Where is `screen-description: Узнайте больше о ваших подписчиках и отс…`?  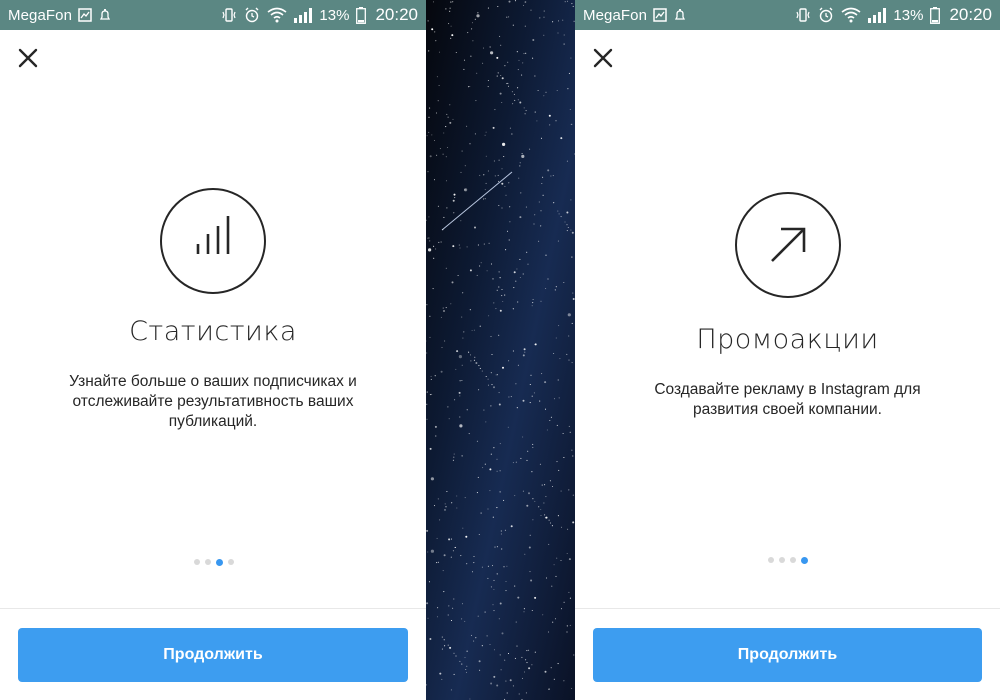
screen-description: Узнайте больше о ваших подписчиках и отс… is located at coordinates (213, 402).